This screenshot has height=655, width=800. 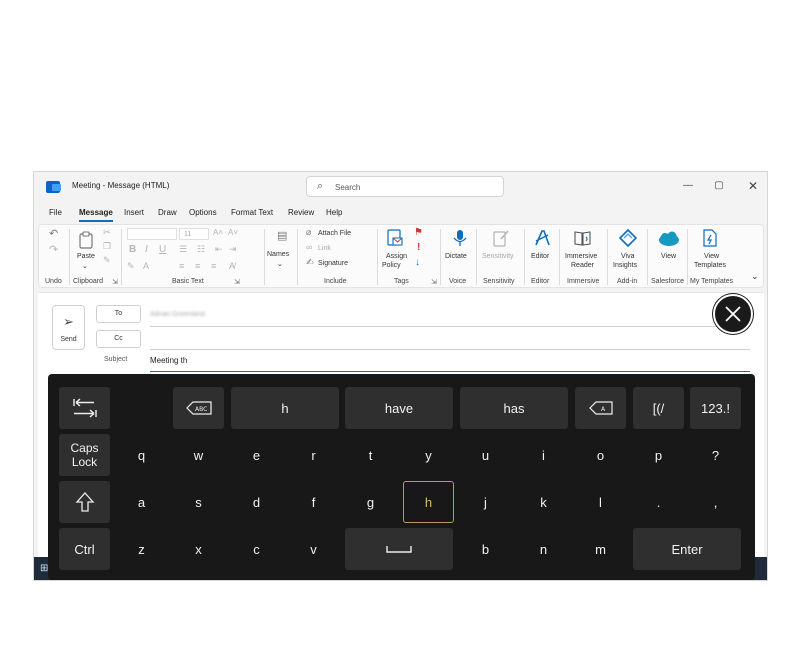 I want to click on tab-draw: Draw, so click(x=167, y=212).